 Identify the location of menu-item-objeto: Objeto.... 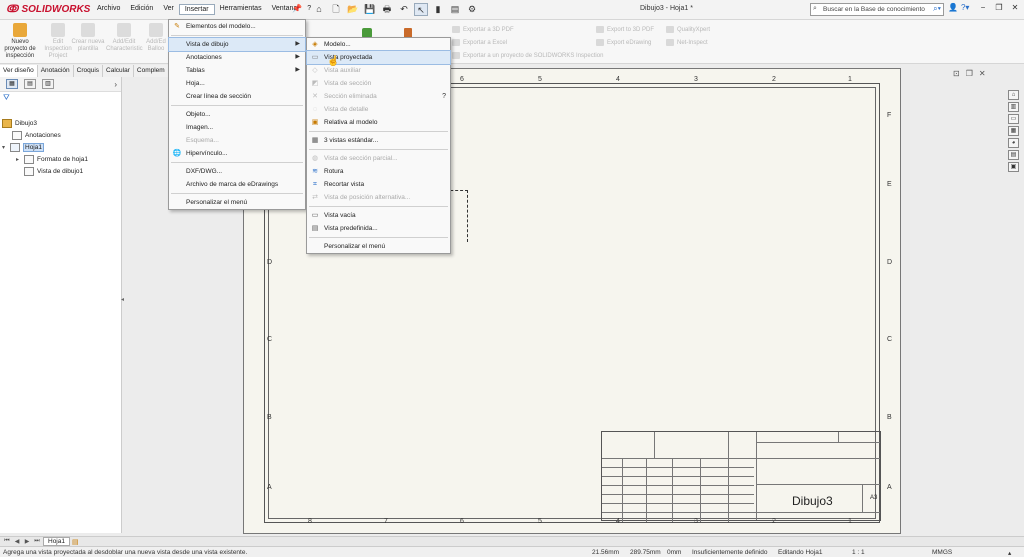
(237, 114).